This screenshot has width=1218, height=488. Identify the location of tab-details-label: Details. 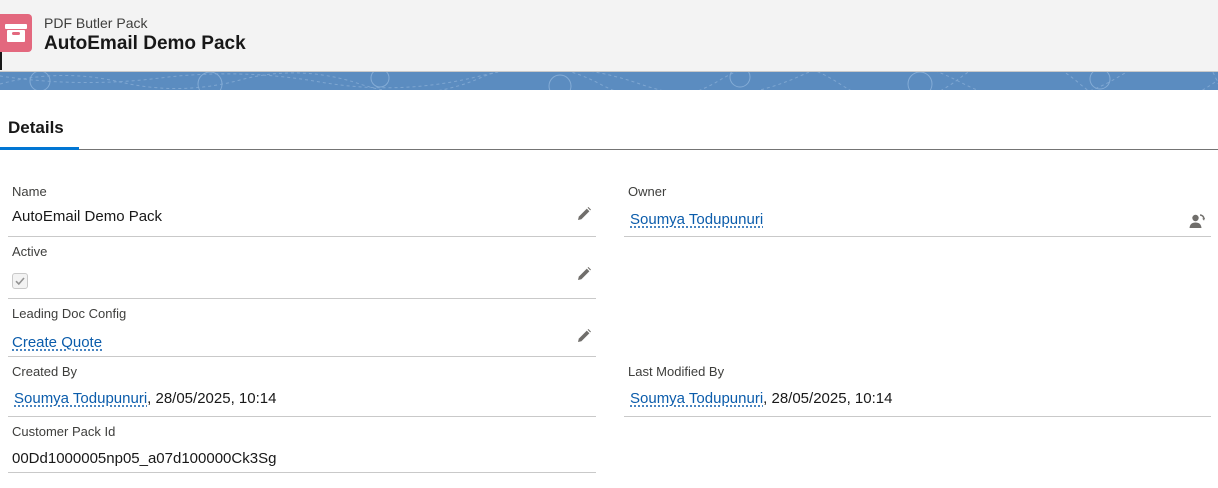
(36, 127).